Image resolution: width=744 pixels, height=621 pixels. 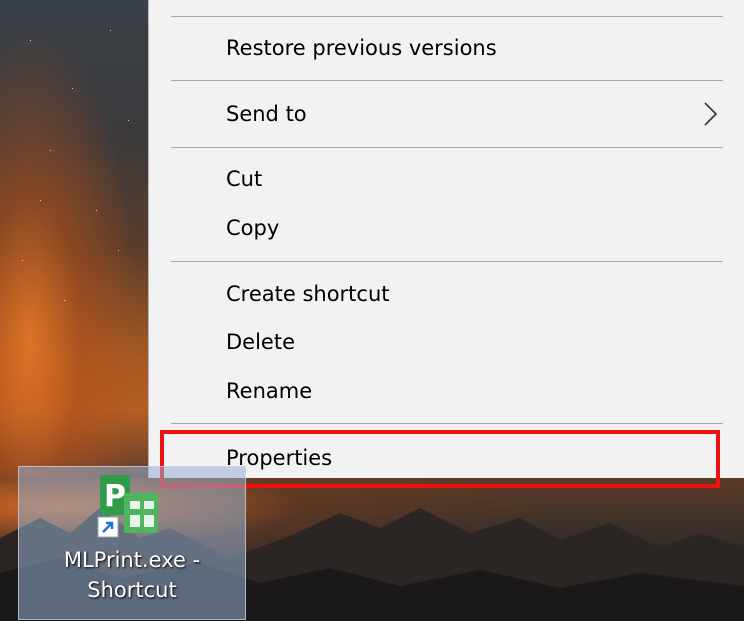 I want to click on menu-item-rename: Rename, so click(x=446, y=391).